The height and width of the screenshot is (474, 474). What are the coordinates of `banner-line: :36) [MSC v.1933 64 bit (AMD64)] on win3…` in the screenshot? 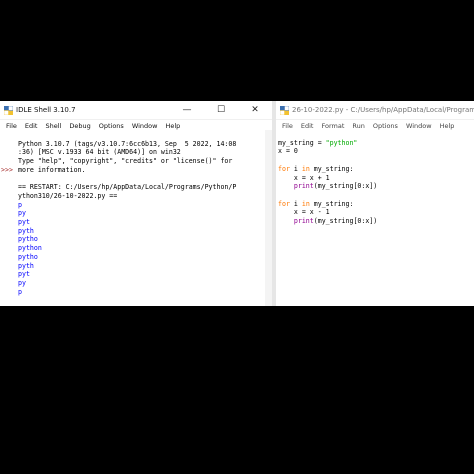 It's located at (99, 152).